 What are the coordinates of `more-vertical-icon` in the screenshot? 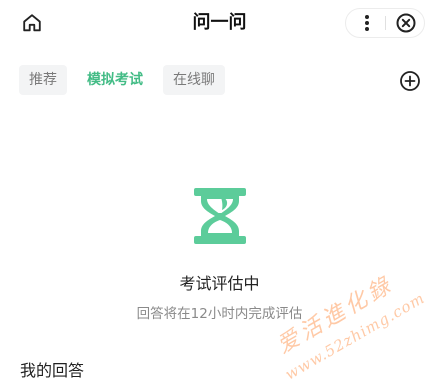 It's located at (367, 23).